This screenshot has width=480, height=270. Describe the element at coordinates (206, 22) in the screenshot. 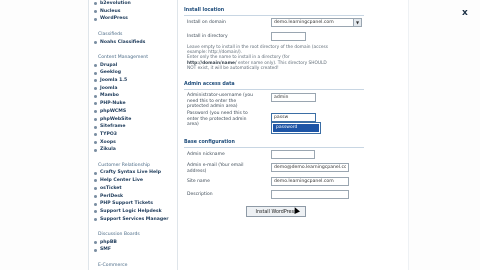

I see `install-domain-label: Install on domain` at that location.